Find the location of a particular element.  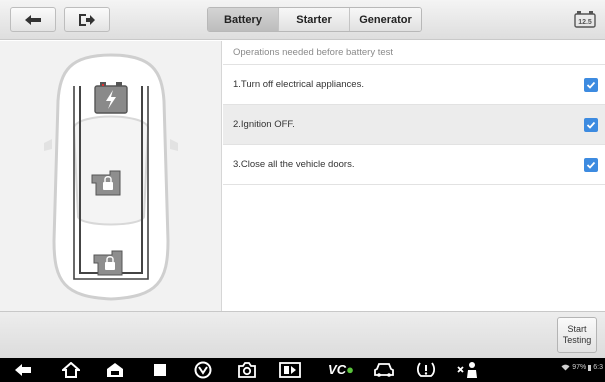

battery-voltage-icon: 12.5 is located at coordinates (585, 19).